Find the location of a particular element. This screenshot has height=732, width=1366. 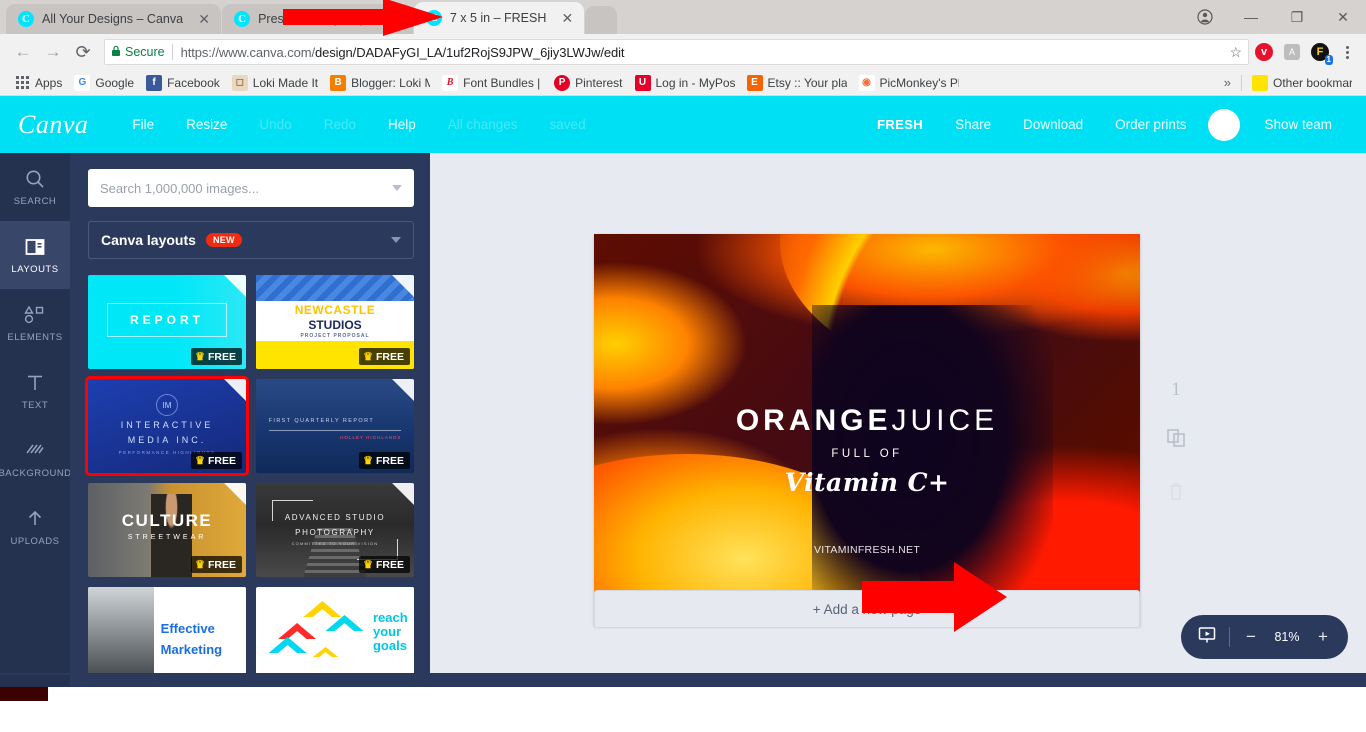

layout-thumbnail-reach-your-goals: reach your goals is located at coordinates (335, 630).